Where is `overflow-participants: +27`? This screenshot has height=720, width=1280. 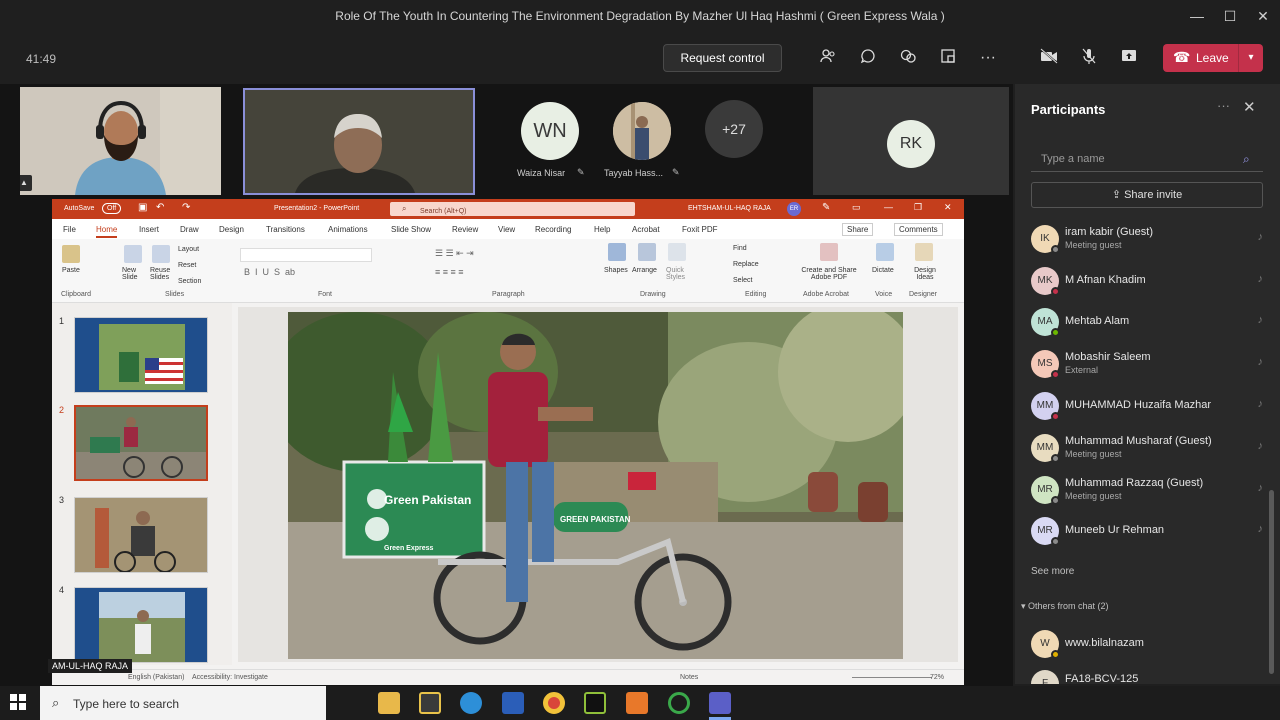 overflow-participants: +27 is located at coordinates (734, 129).